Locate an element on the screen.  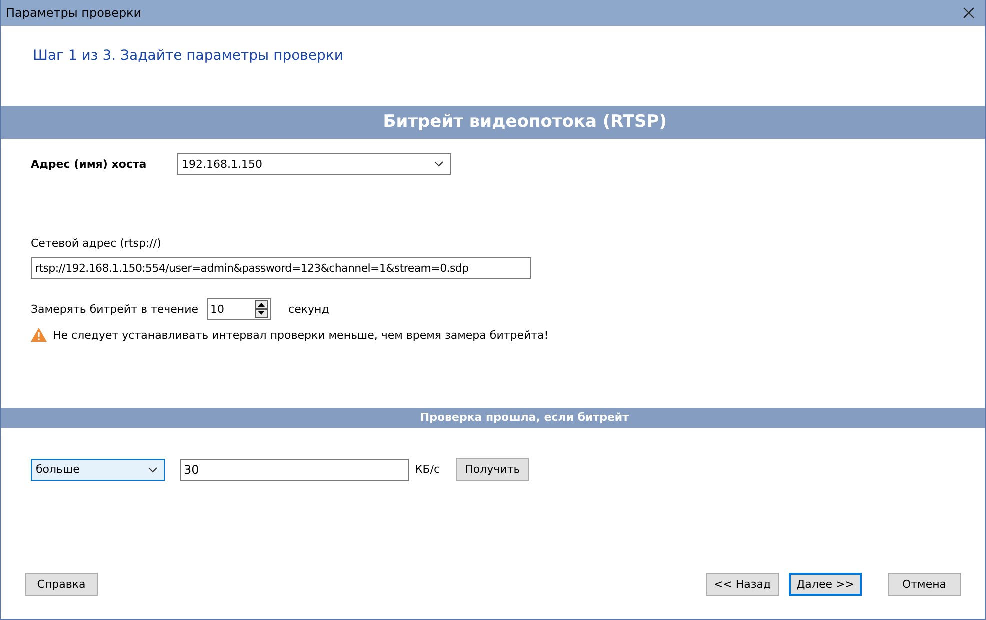
bitrate-unit: КБ/с is located at coordinates (427, 469).